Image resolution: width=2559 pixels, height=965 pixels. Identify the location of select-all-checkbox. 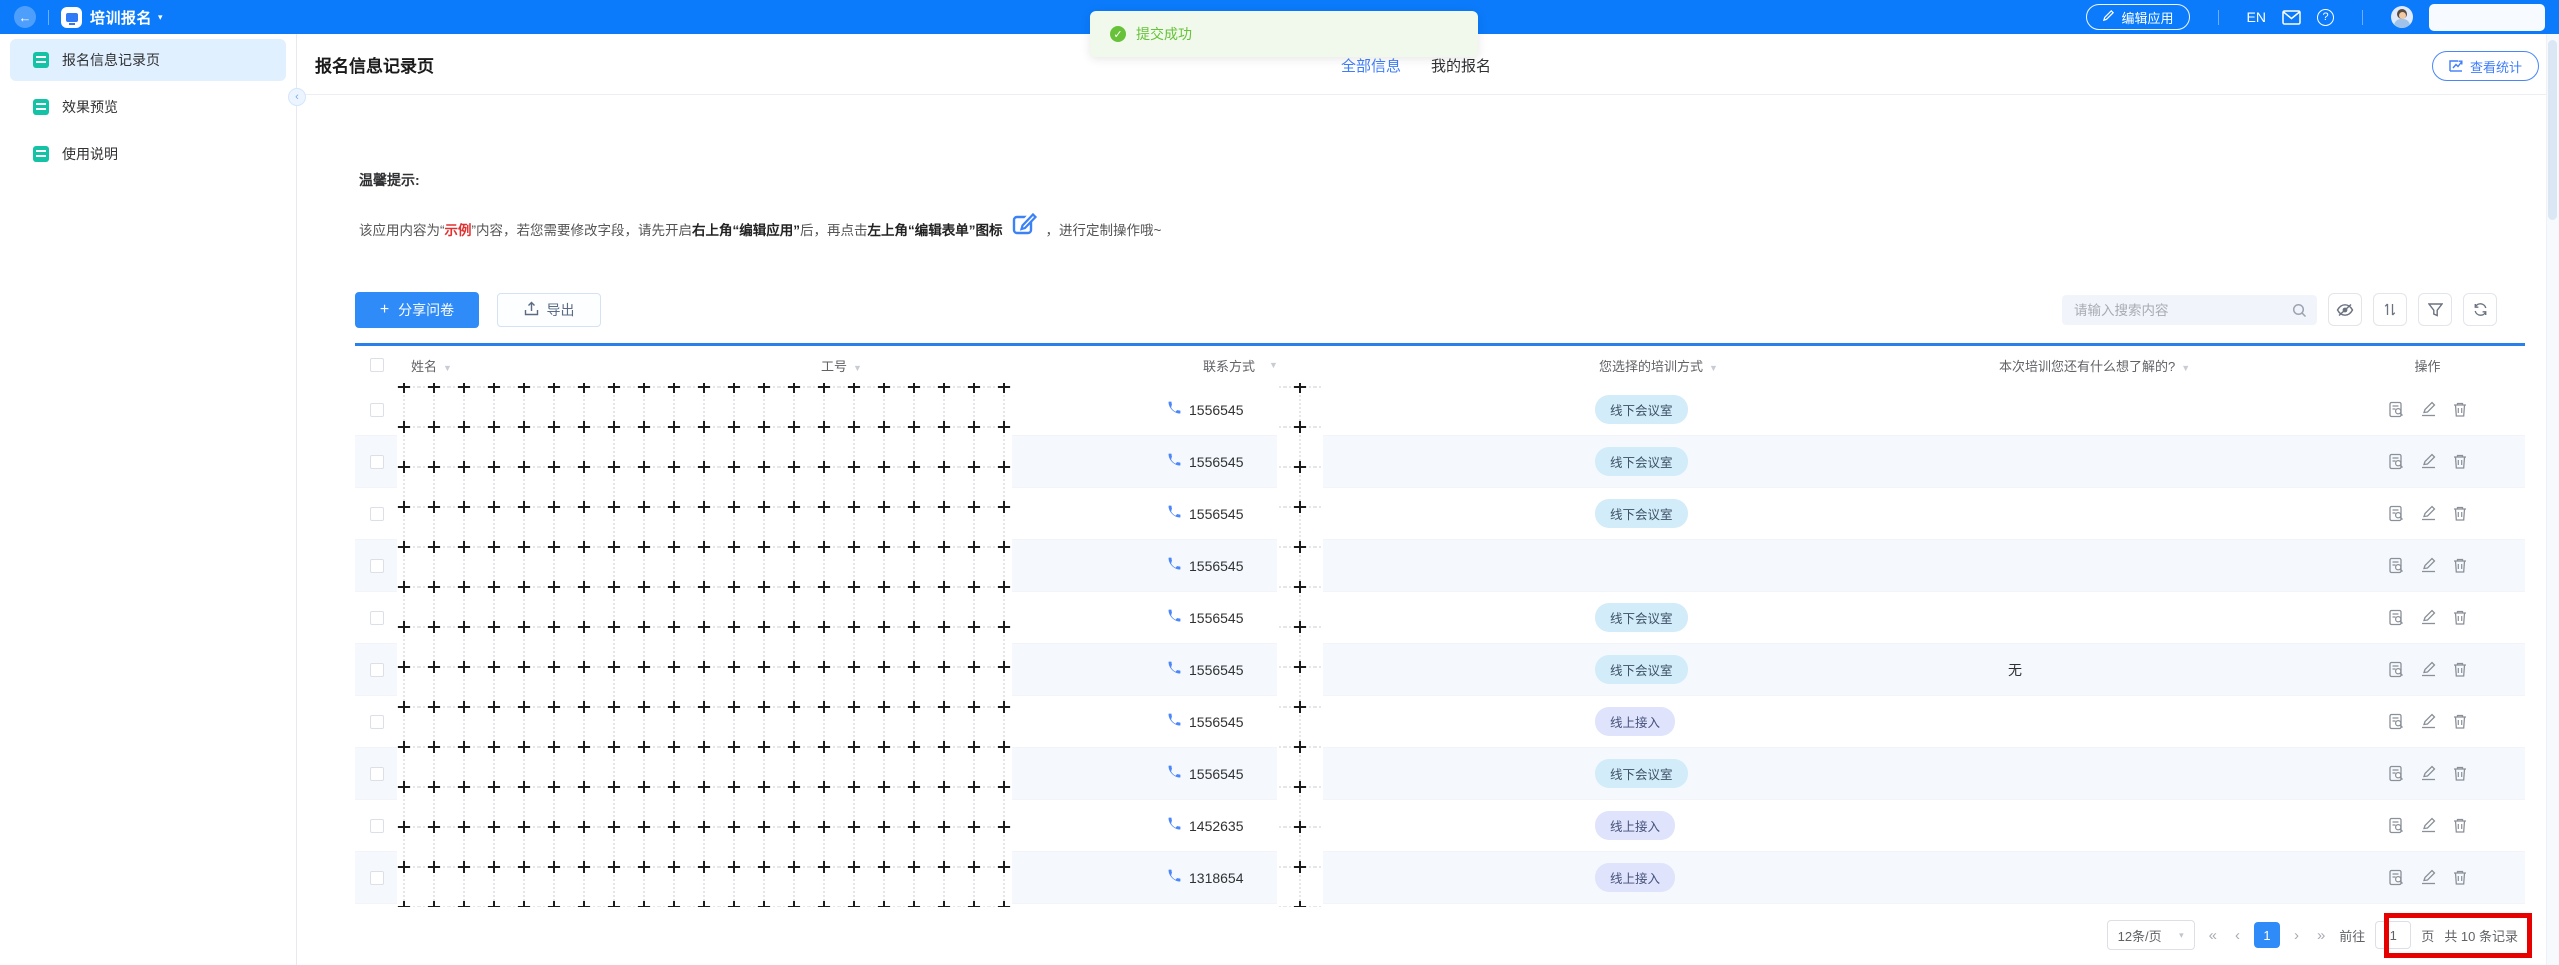
(377, 365).